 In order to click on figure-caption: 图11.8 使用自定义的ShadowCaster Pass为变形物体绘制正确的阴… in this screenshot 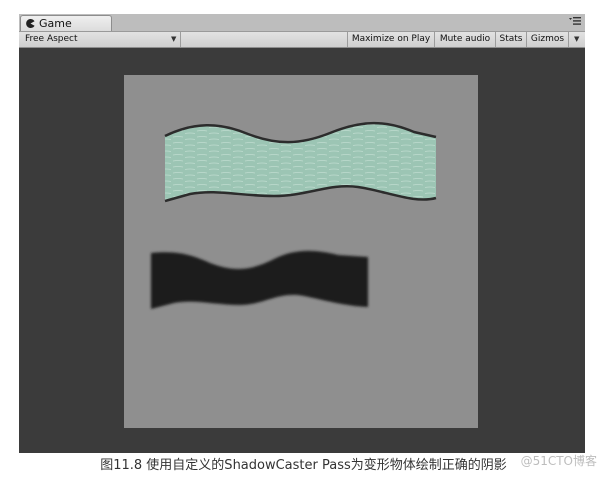, I will do `click(303, 465)`.